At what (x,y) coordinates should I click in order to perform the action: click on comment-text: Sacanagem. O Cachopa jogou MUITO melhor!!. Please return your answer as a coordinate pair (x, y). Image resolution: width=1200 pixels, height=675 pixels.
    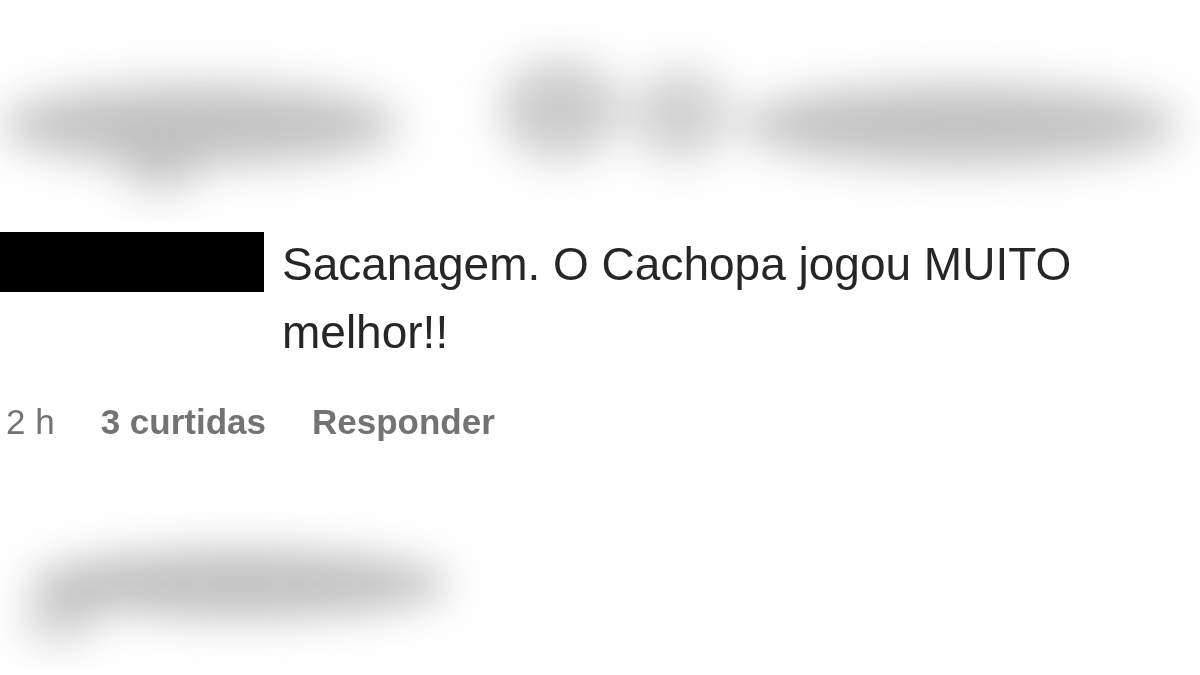
    Looking at the image, I should click on (677, 298).